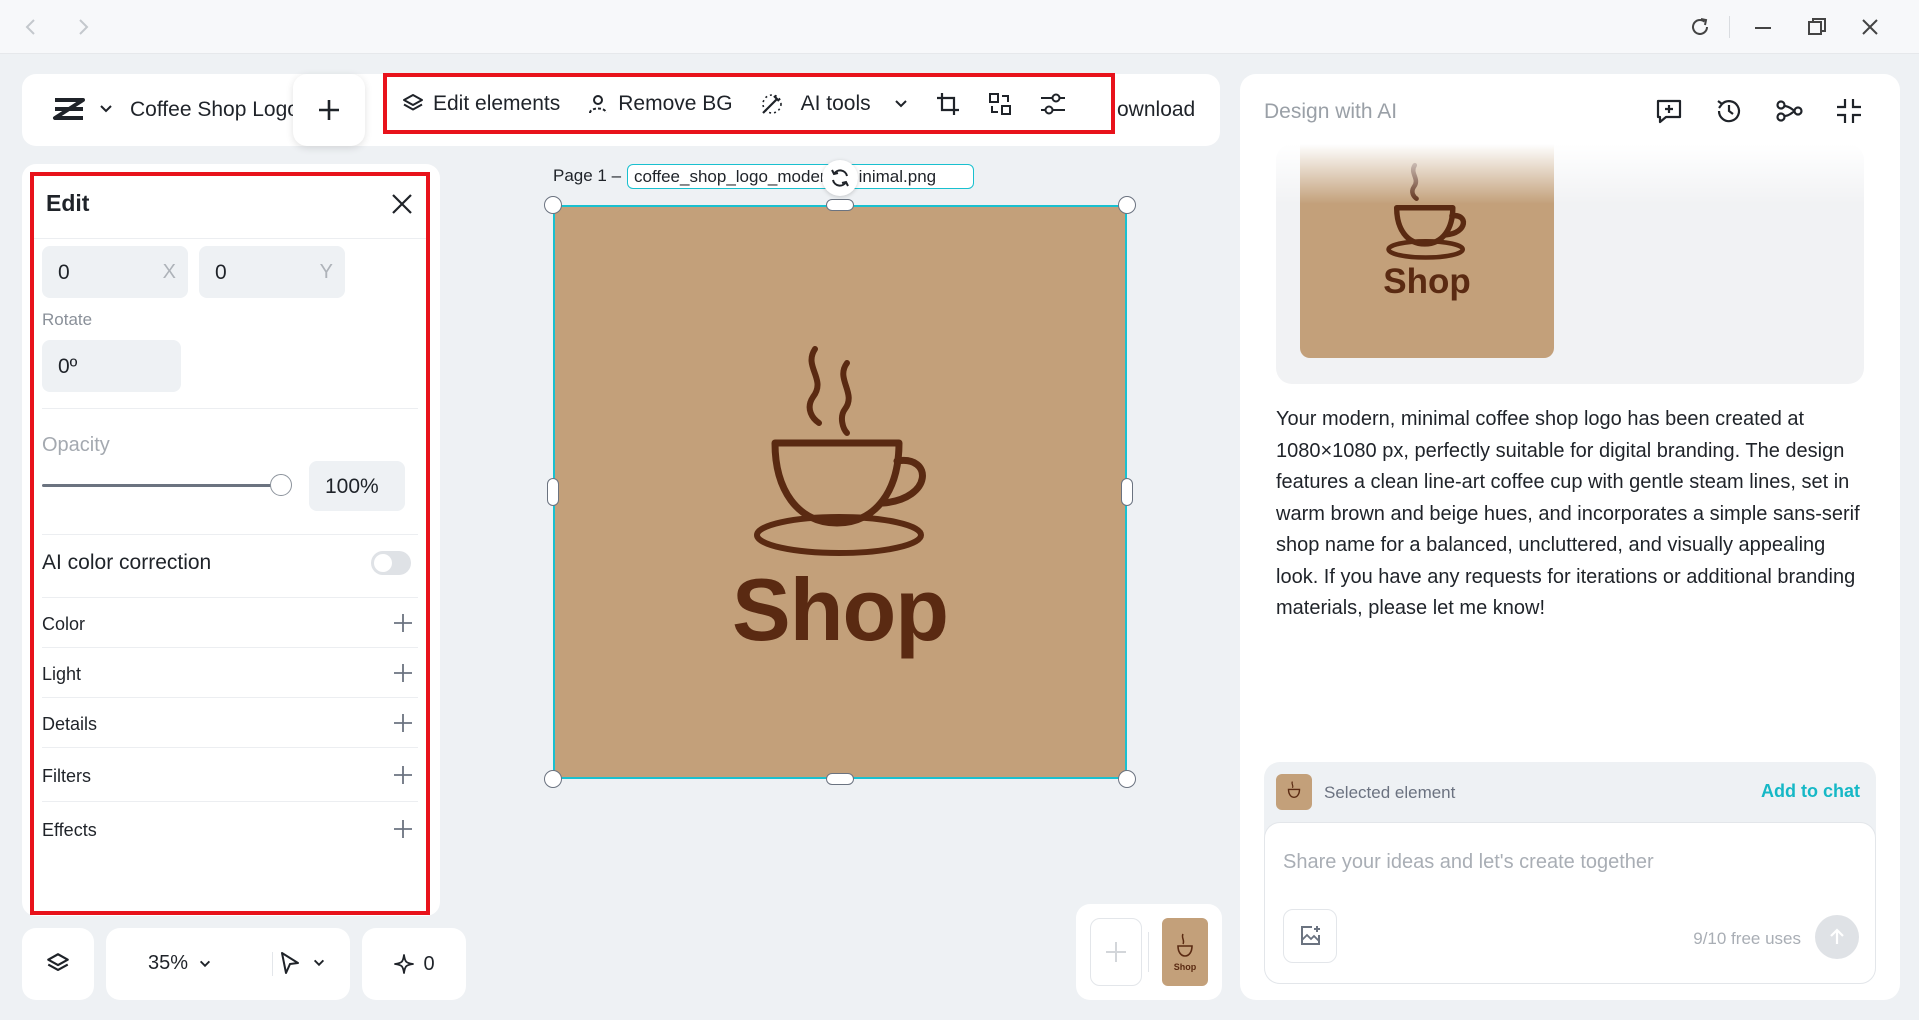 The height and width of the screenshot is (1020, 1919). I want to click on person-icon, so click(598, 104).